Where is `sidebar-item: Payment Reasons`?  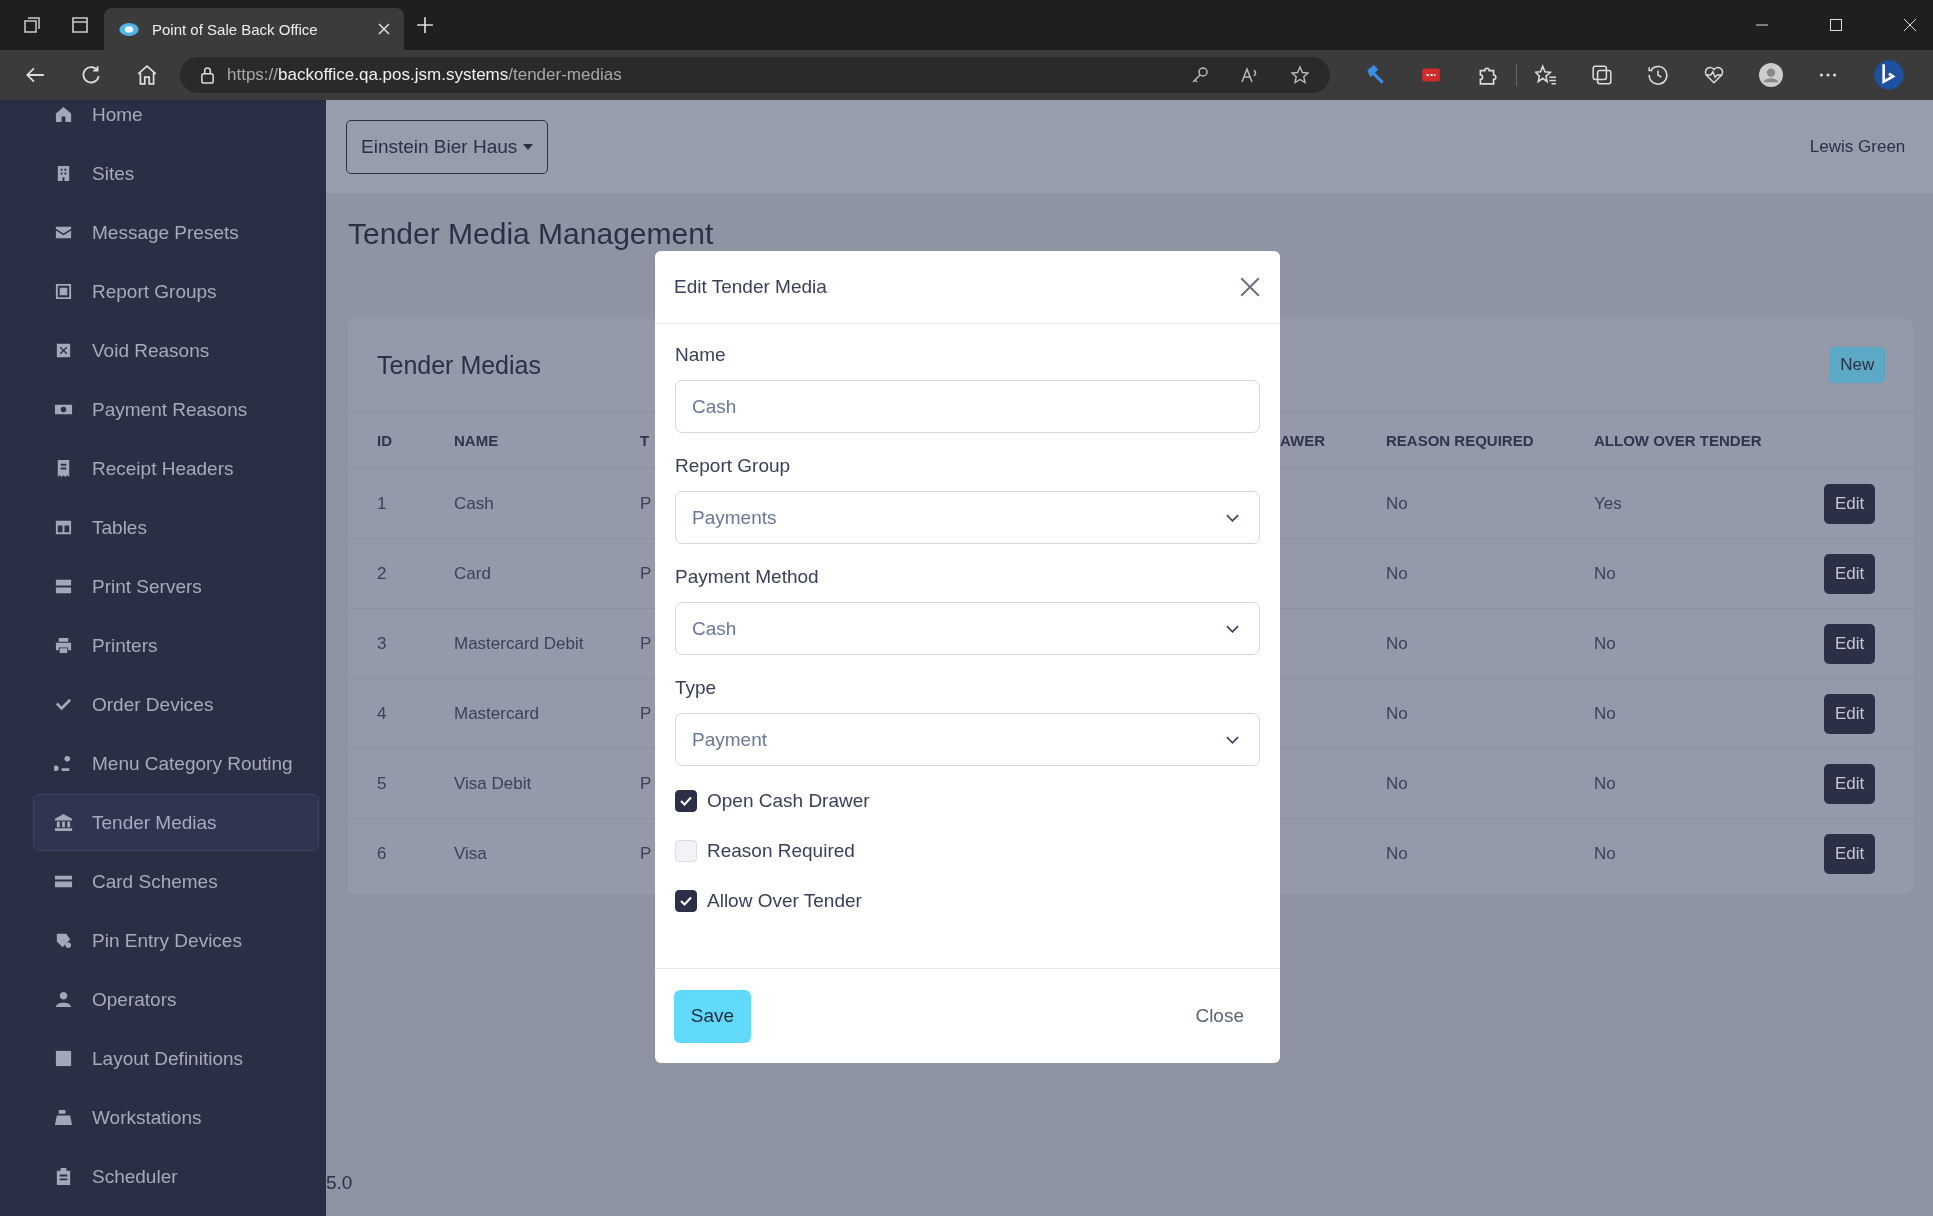 sidebar-item: Payment Reasons is located at coordinates (176, 409).